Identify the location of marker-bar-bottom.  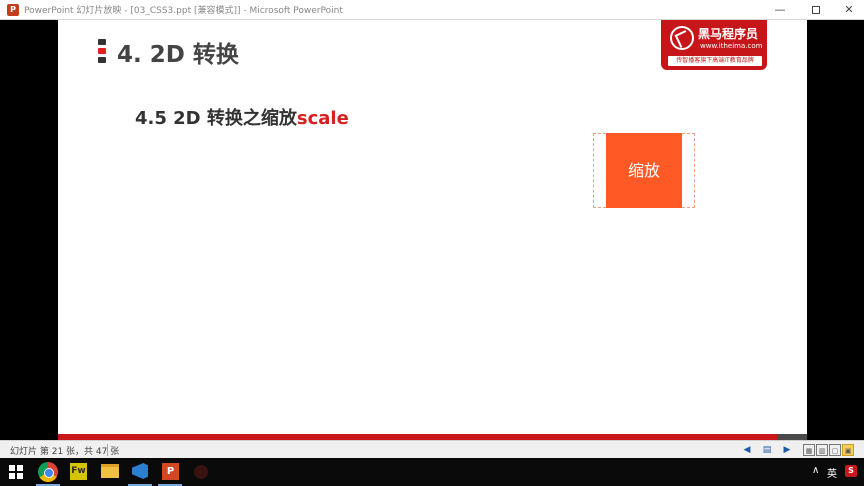
(102, 60).